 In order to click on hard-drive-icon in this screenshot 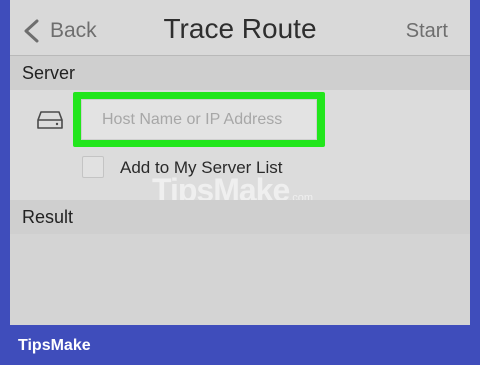, I will do `click(50, 120)`.